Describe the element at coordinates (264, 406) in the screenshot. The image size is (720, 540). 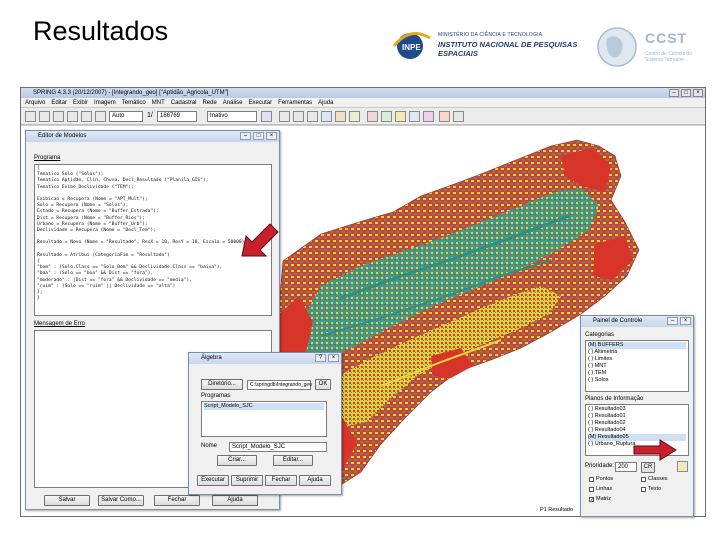
I see `program-item: Script_Modelo_SJC` at that location.